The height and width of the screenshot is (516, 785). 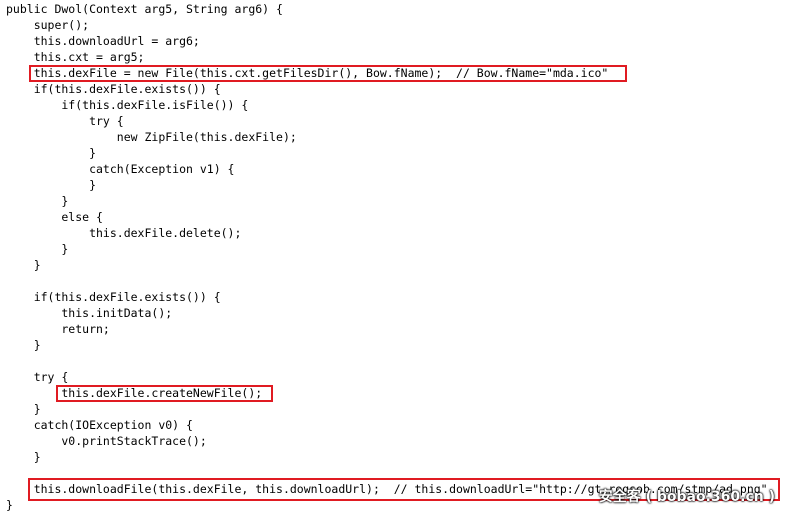 I want to click on code-line: catch(IOException v0) {, so click(x=99, y=425).